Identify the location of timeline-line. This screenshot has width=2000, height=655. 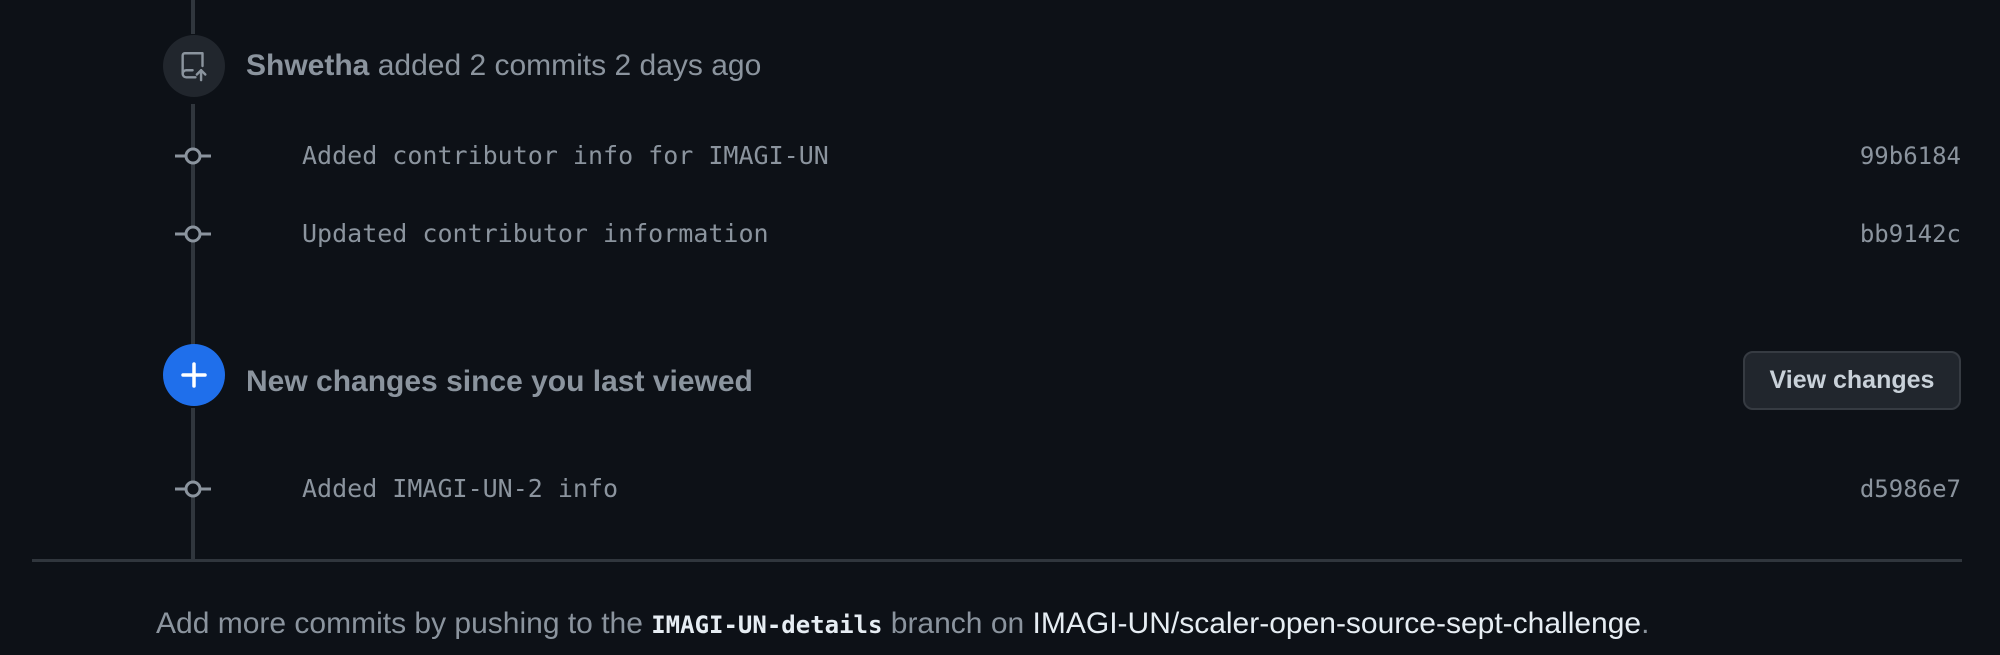
(193, 17).